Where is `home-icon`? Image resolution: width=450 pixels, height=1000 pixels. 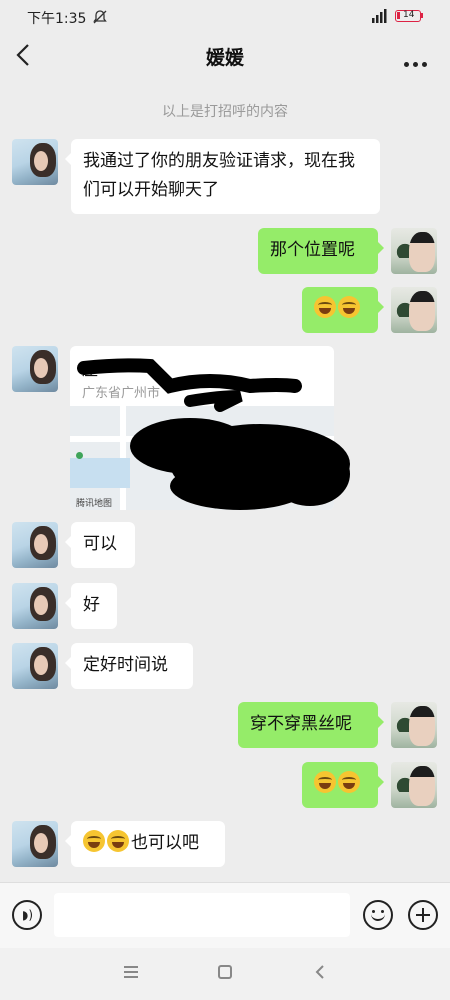
home-icon is located at coordinates (225, 972).